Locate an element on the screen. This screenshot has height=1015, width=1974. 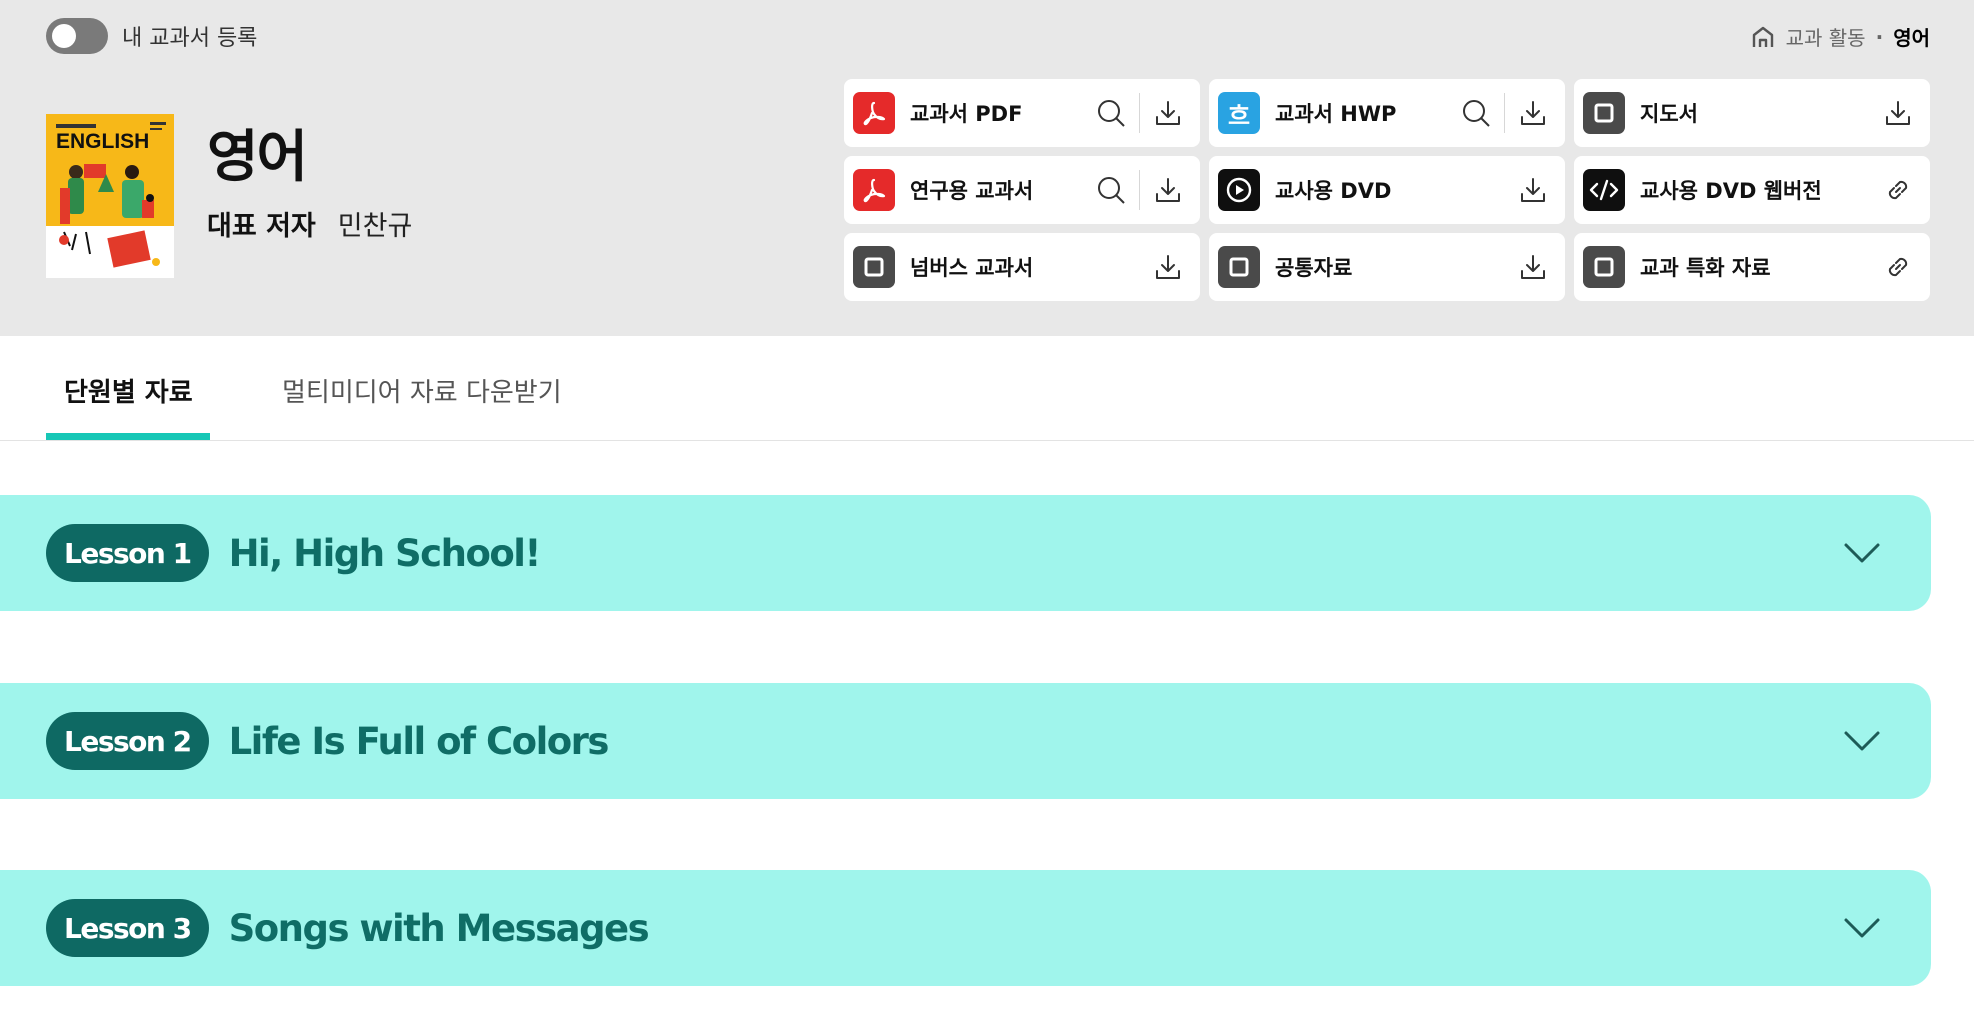
lesson-title: Life Is Full of Colors is located at coordinates (419, 741).